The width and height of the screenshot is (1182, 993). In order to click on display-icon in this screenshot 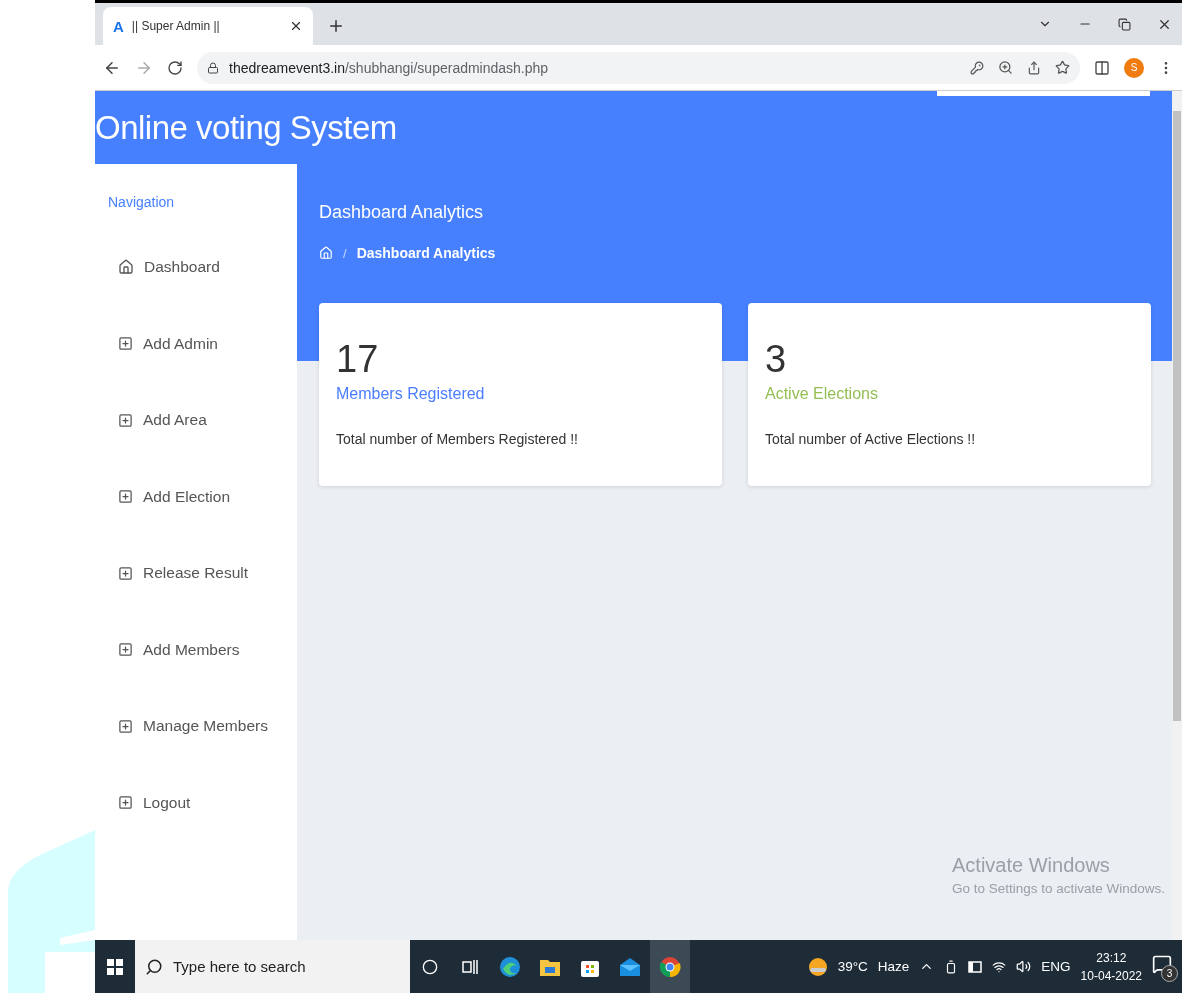, I will do `click(975, 966)`.